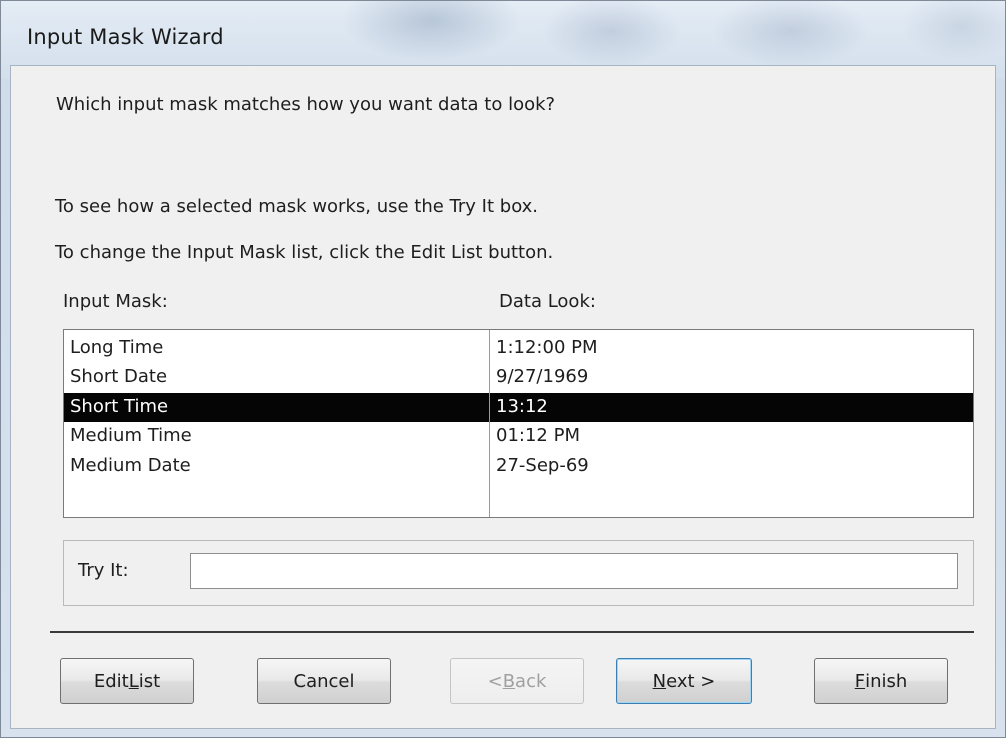 Image resolution: width=1006 pixels, height=738 pixels. Describe the element at coordinates (103, 570) in the screenshot. I see `try-it-label: Try It:` at that location.